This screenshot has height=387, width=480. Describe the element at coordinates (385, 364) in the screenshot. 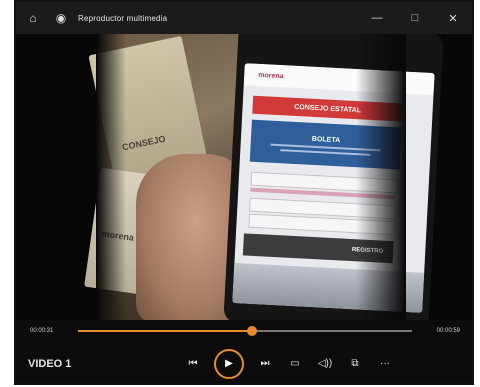

I see `more-icon: ···` at that location.